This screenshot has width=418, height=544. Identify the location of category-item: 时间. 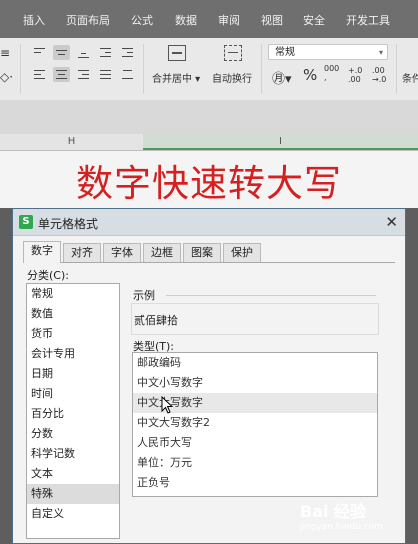
(73, 394).